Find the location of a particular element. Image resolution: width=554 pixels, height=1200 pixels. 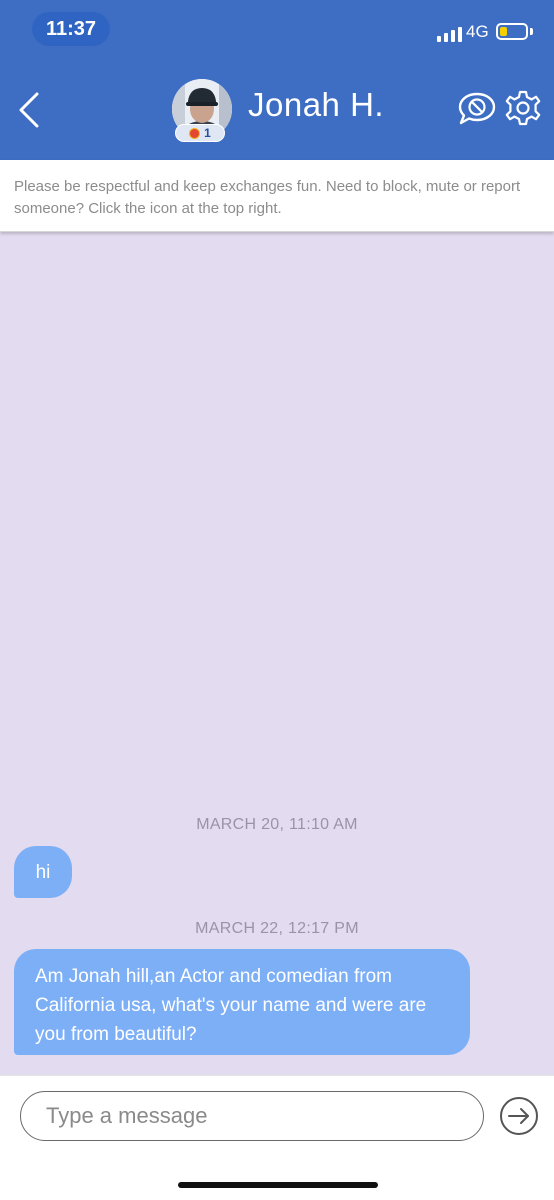

app-header: 11:37 4G 1 Jonah H. is located at coordinates (277, 80).